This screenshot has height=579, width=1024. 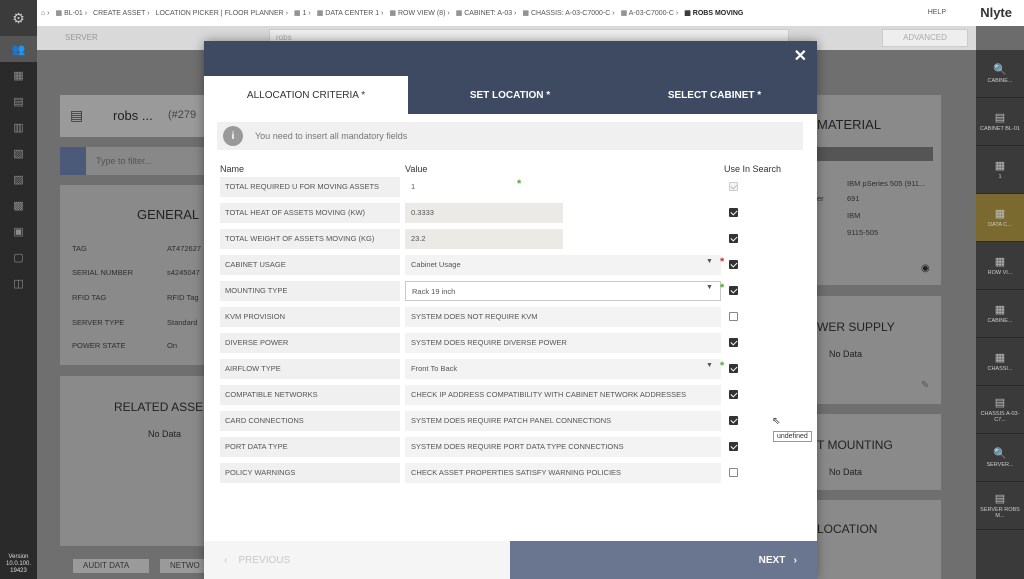 I want to click on breadcrumb-item: LOCATION PICKER | FLOOR PLANNER ›, so click(x=222, y=13).